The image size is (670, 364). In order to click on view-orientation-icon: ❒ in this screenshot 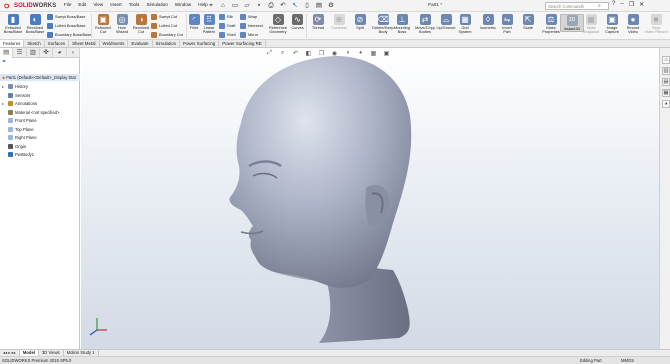, I will do `click(321, 53)`.